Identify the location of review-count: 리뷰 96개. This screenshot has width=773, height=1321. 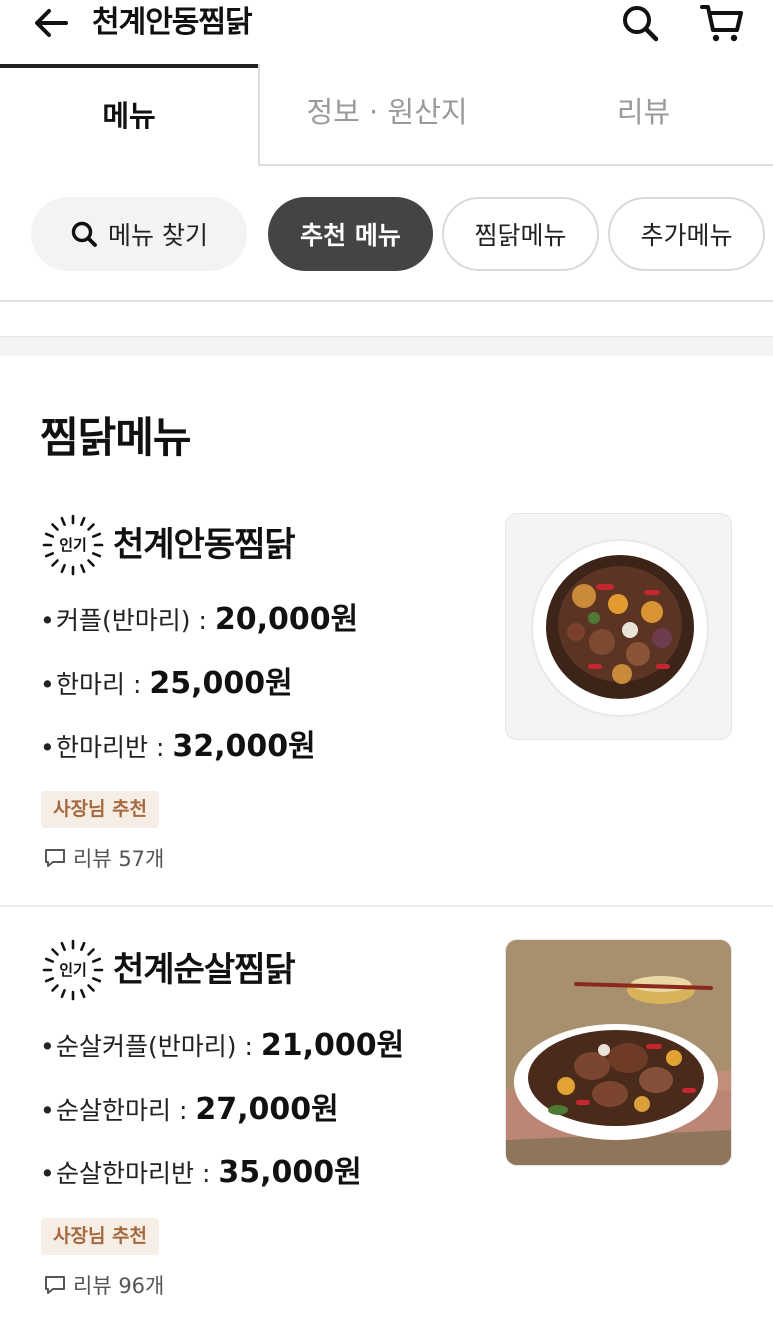
(103, 1285).